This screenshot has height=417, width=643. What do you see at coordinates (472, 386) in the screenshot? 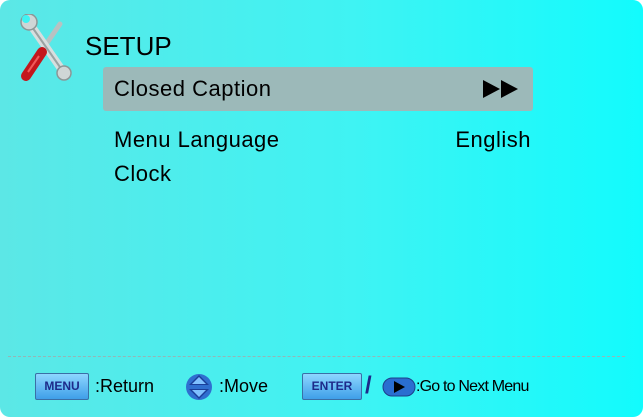
I see `next-menu-hint: :Go to Next Menu` at bounding box center [472, 386].